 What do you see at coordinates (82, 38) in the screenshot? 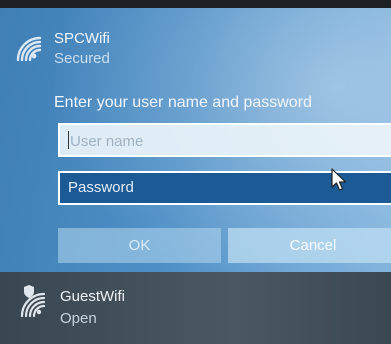
I see `network-ssid: SPCWifi` at bounding box center [82, 38].